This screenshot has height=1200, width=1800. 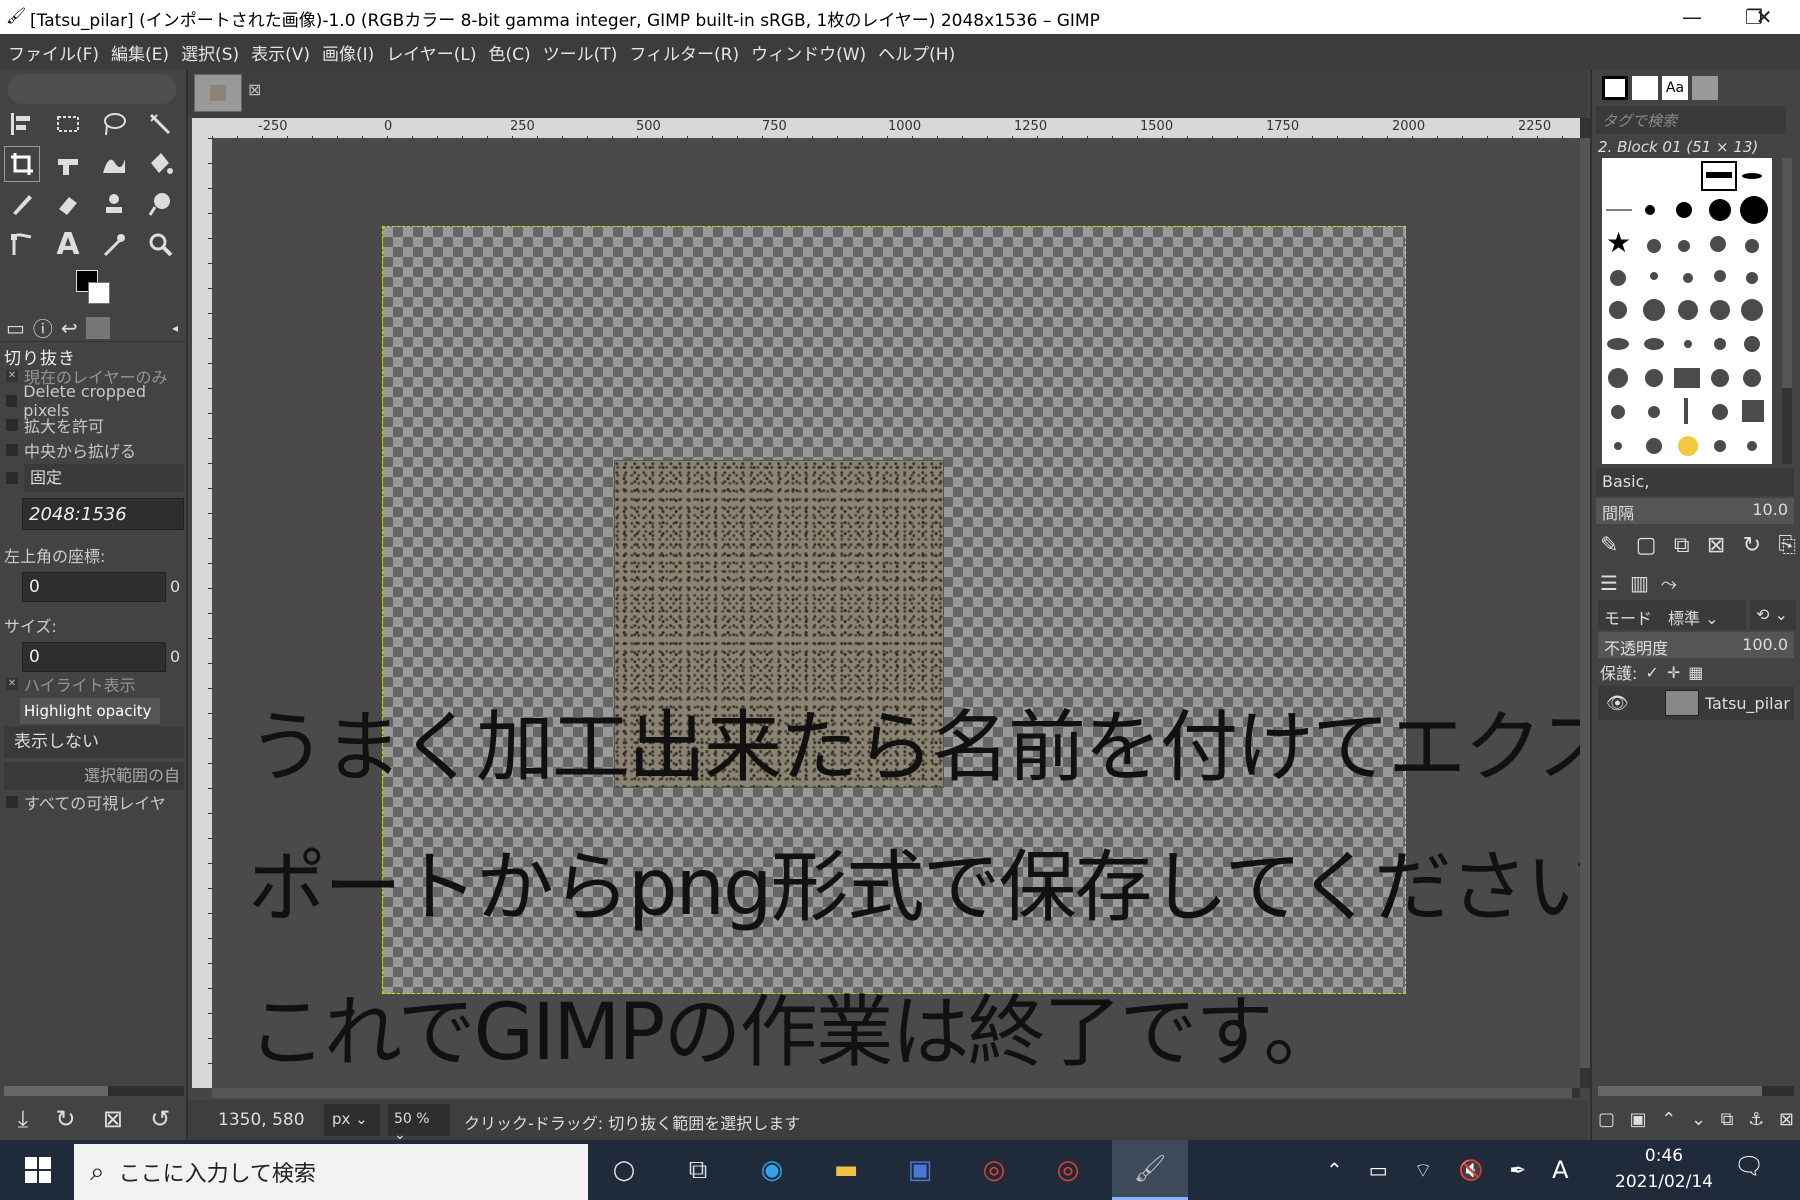 What do you see at coordinates (1470, 1170) in the screenshot?
I see `volume-muted-icon: 🔇` at bounding box center [1470, 1170].